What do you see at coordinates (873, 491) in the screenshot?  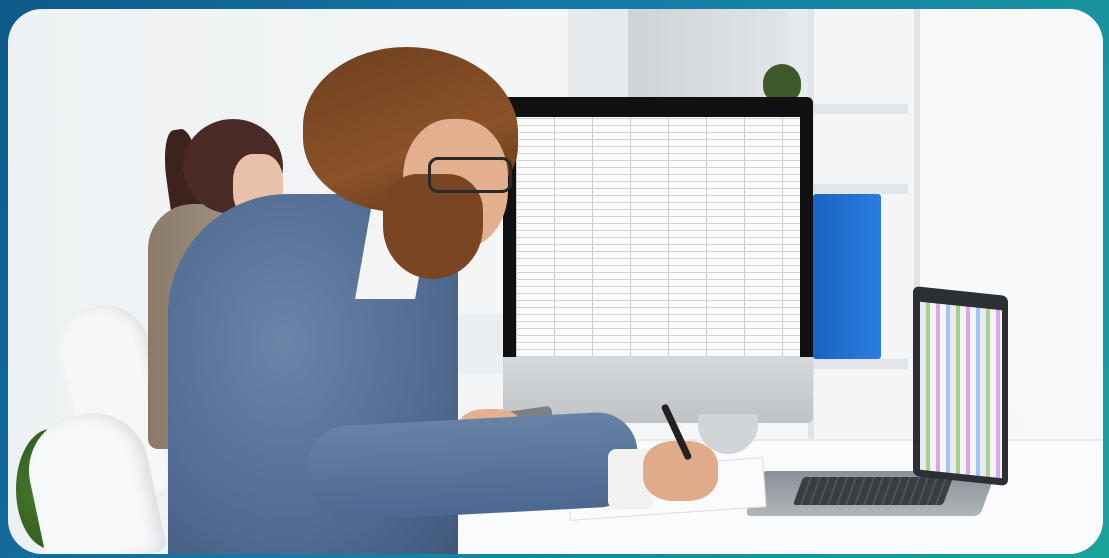 I see `laptop-keyboard` at bounding box center [873, 491].